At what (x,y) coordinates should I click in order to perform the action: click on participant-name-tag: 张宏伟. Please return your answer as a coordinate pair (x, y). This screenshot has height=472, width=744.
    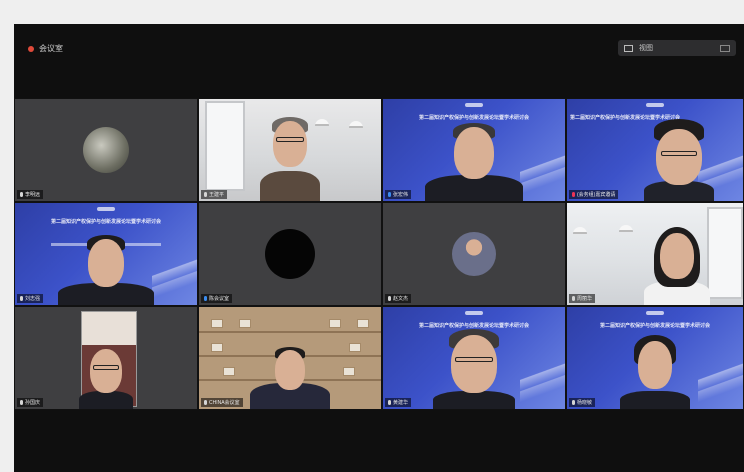
    Looking at the image, I should click on (398, 194).